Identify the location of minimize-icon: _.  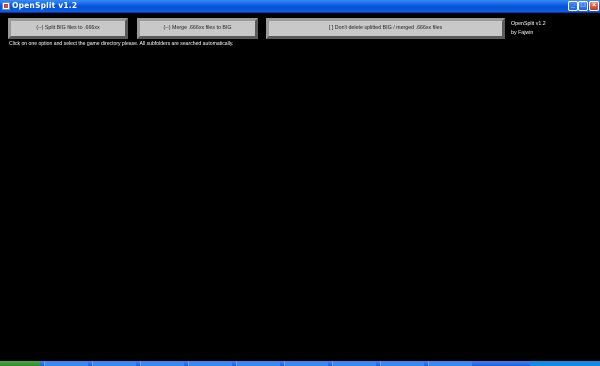
(573, 6).